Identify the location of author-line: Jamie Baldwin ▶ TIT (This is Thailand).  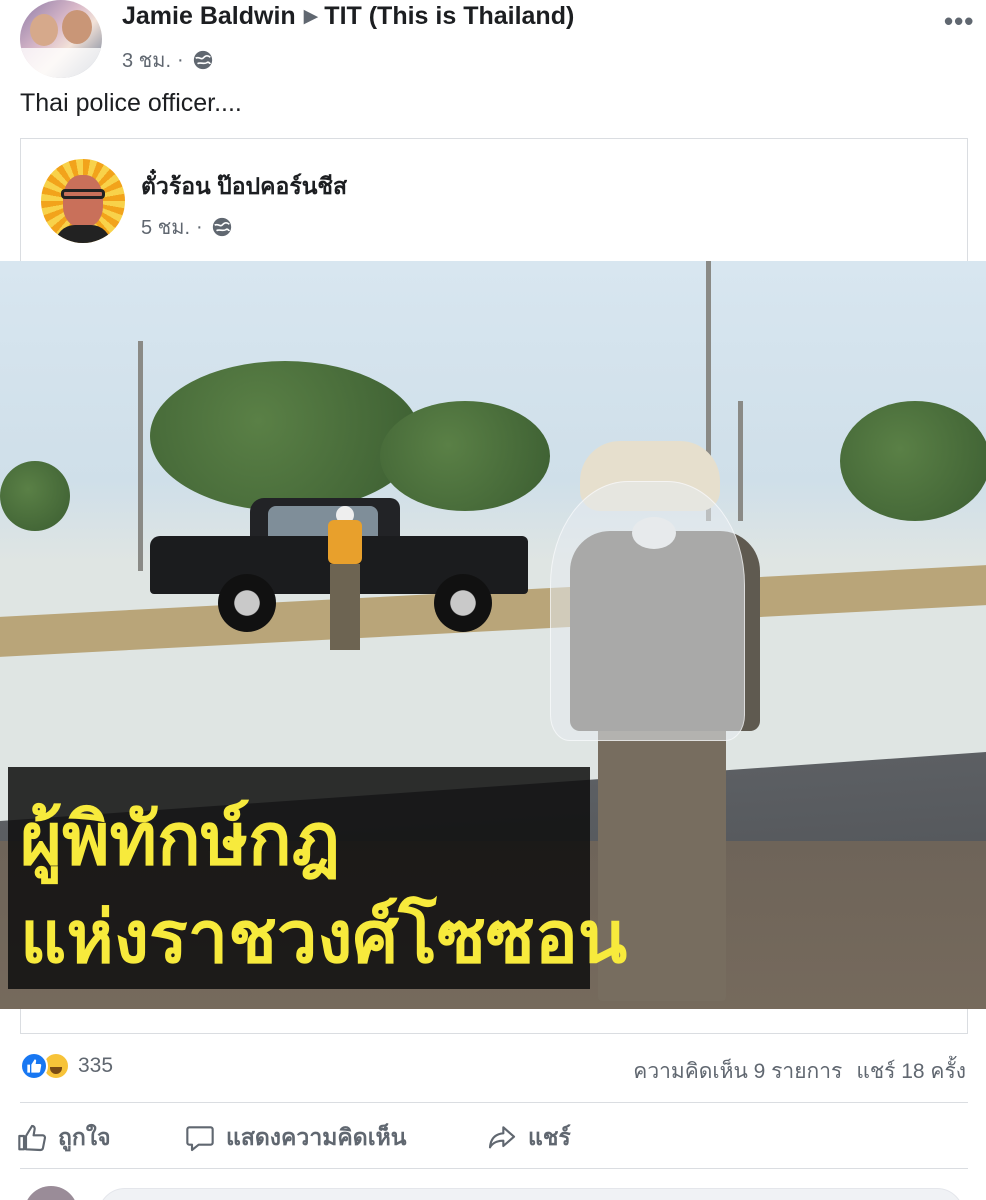
(348, 16).